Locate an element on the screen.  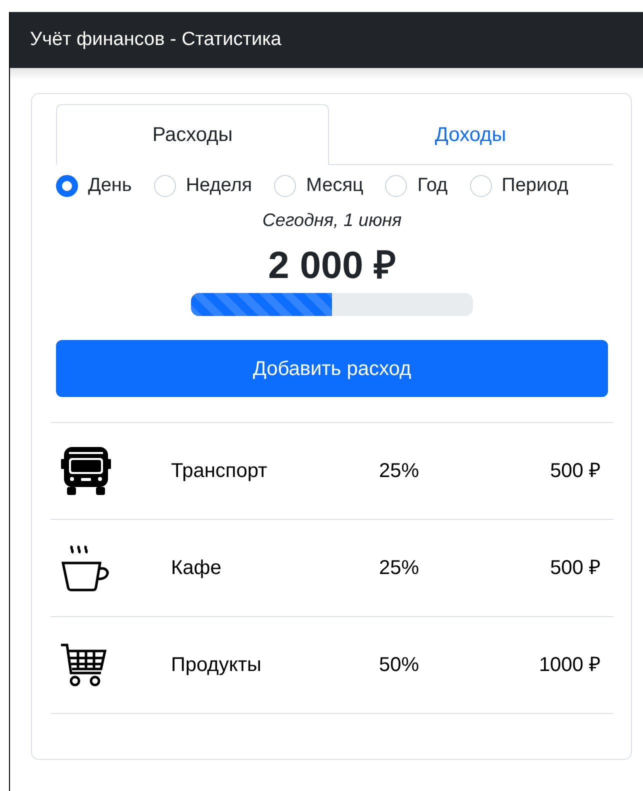
radio-label: День is located at coordinates (110, 186).